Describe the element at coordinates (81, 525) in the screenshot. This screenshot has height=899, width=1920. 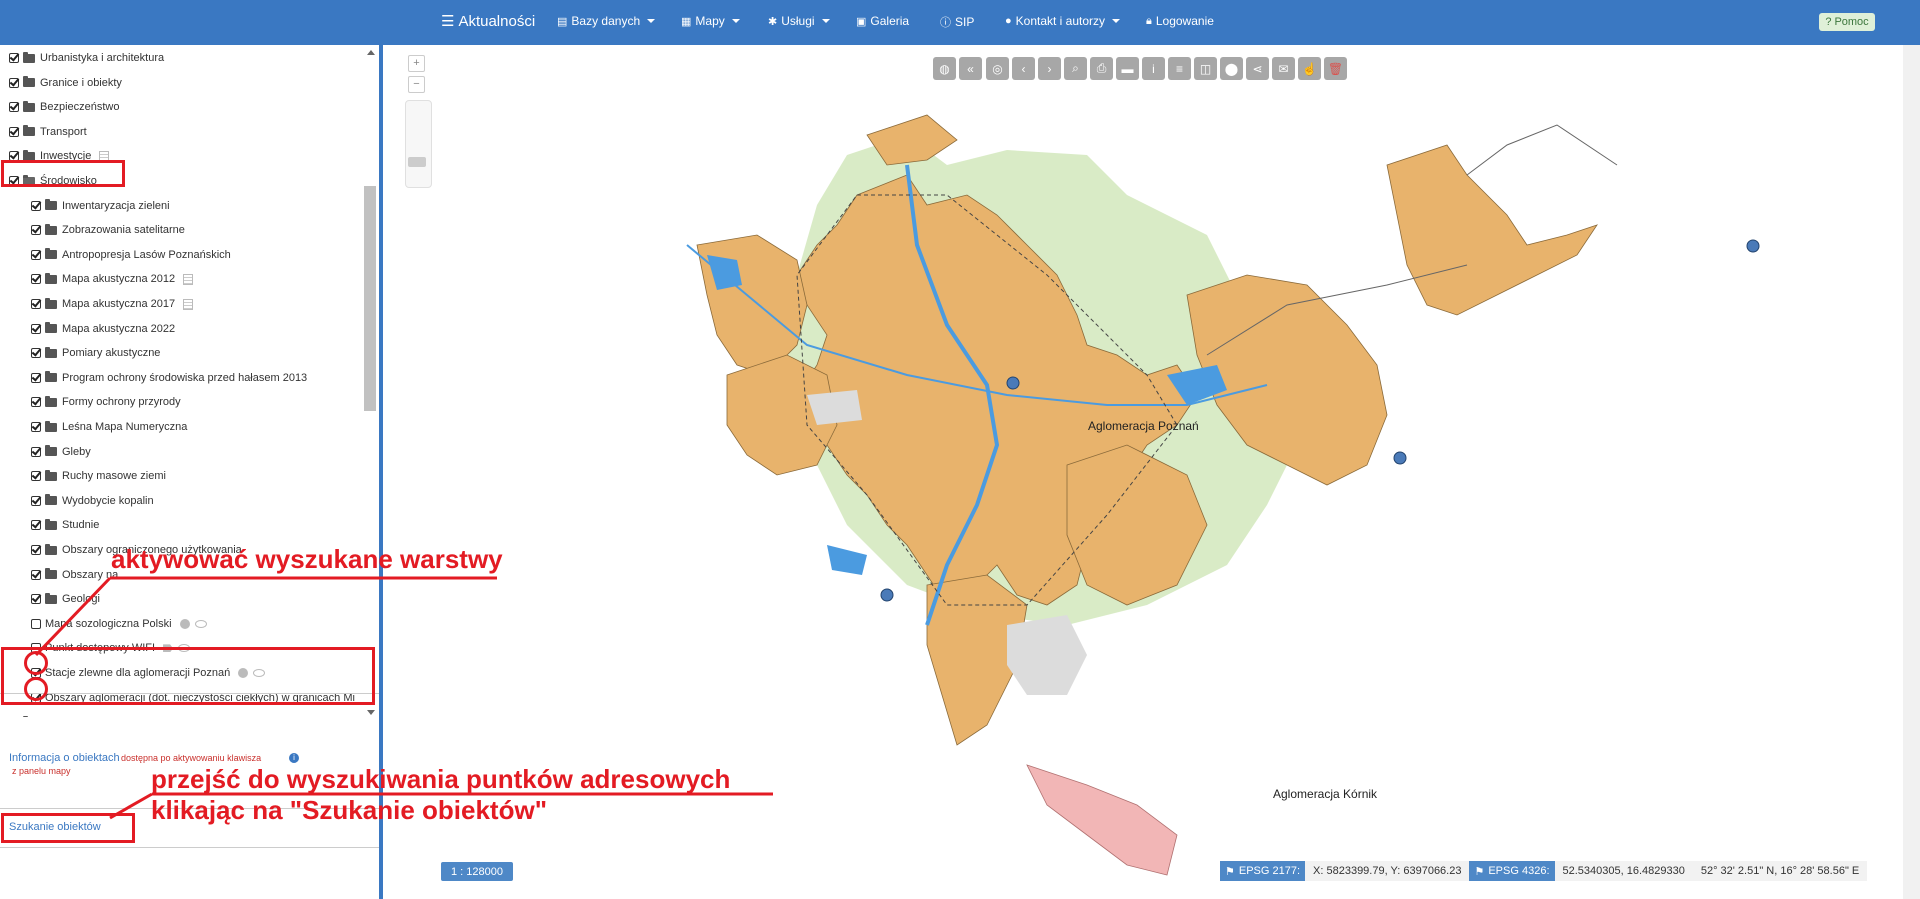
I see `layer-label: Studnie` at that location.